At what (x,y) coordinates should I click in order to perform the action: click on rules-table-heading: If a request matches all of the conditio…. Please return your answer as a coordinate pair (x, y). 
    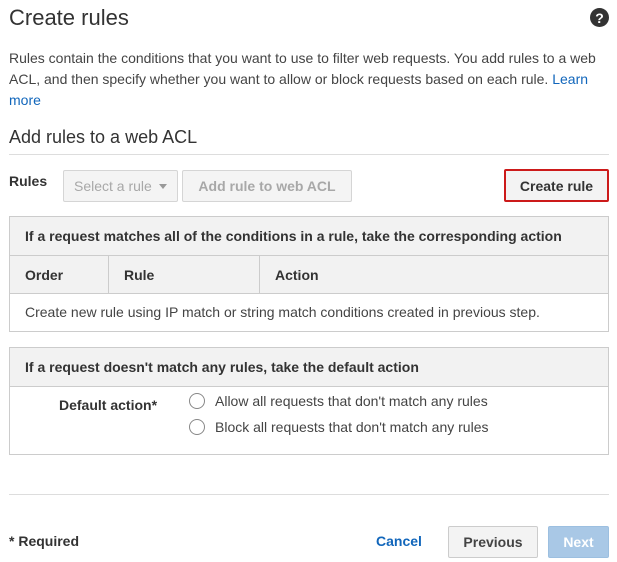
    Looking at the image, I should click on (309, 236).